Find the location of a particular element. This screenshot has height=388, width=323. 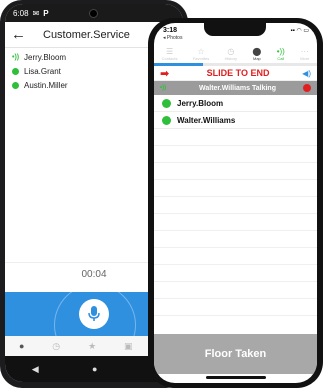

star-icon: ★ is located at coordinates (92, 346).